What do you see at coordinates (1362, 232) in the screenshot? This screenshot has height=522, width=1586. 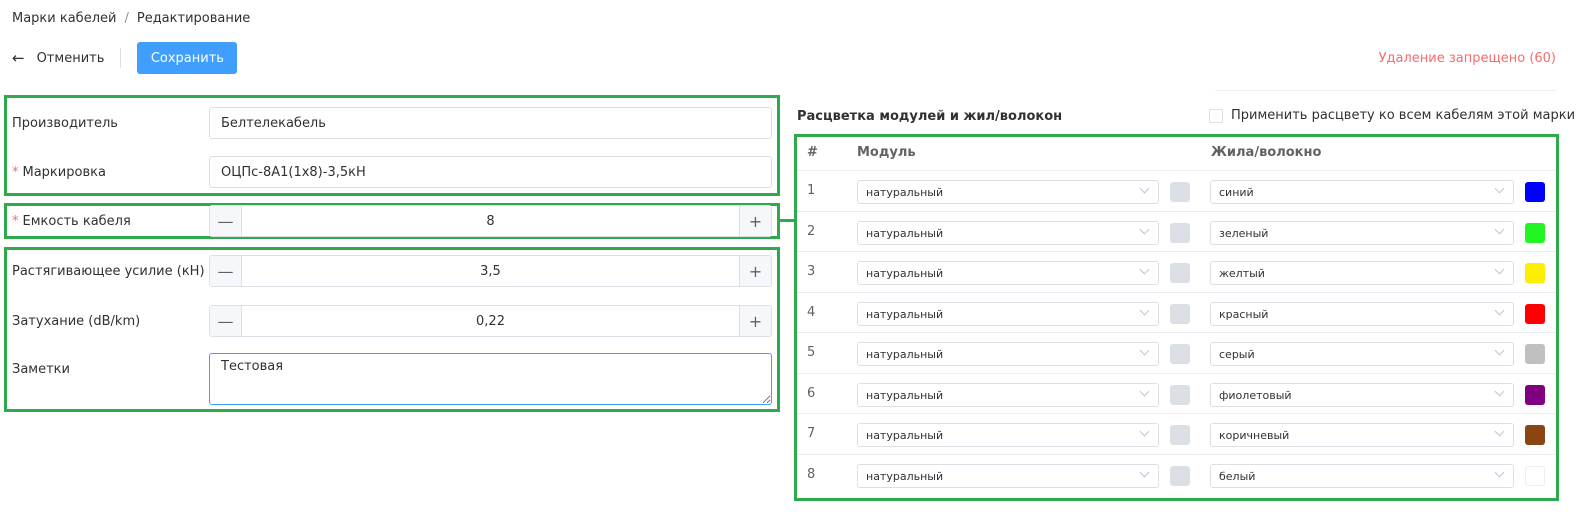 I see `fiber-color-select: зеленый` at bounding box center [1362, 232].